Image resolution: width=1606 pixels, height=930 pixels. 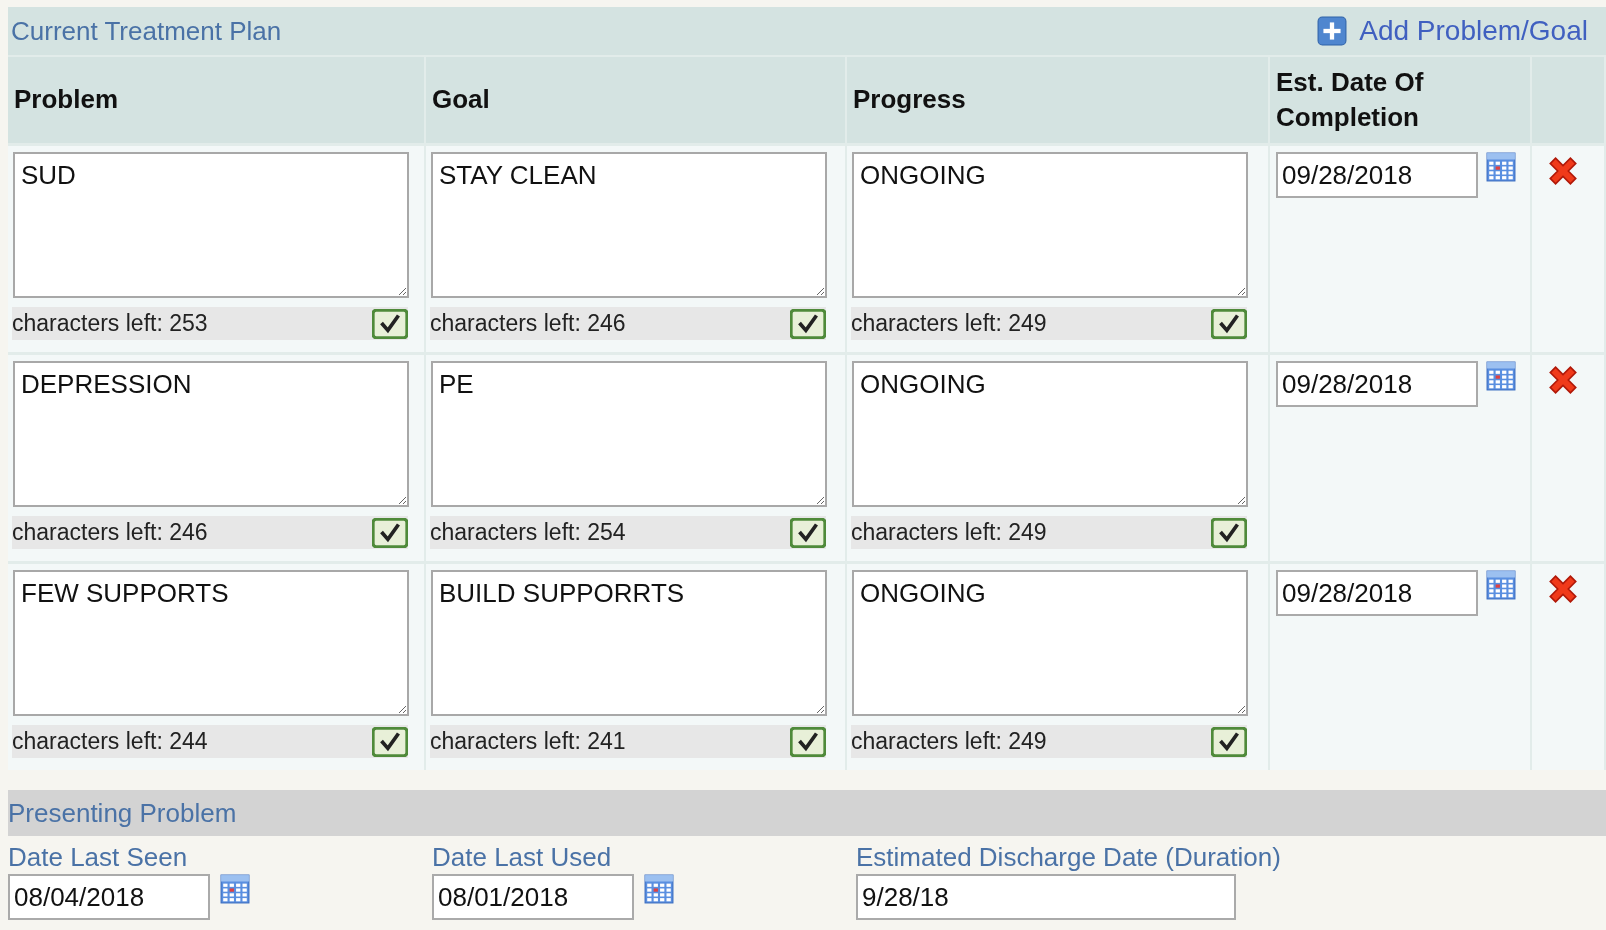 What do you see at coordinates (533, 897) in the screenshot?
I see `date-field: 08/01/2018` at bounding box center [533, 897].